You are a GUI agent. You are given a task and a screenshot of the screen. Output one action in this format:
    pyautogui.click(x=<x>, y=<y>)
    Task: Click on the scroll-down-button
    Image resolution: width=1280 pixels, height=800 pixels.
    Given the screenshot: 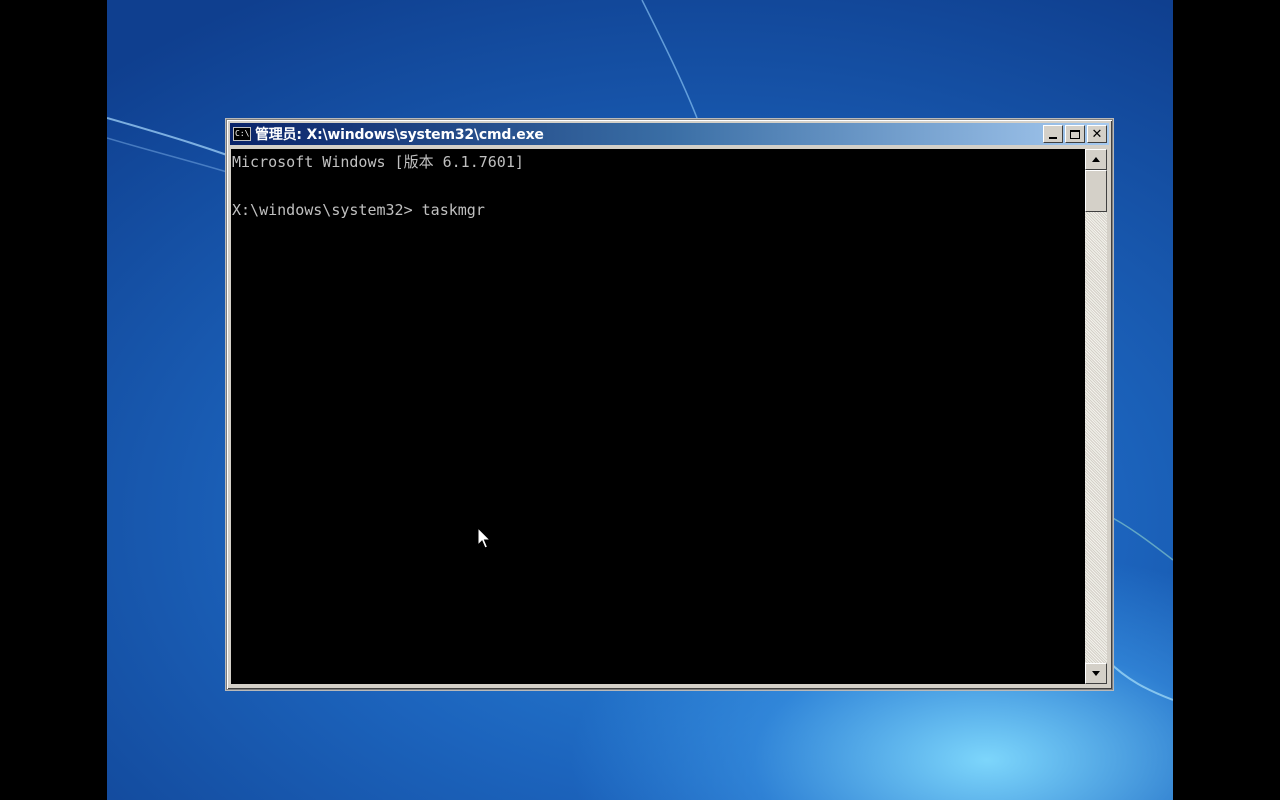 What is the action you would take?
    pyautogui.click(x=1096, y=673)
    